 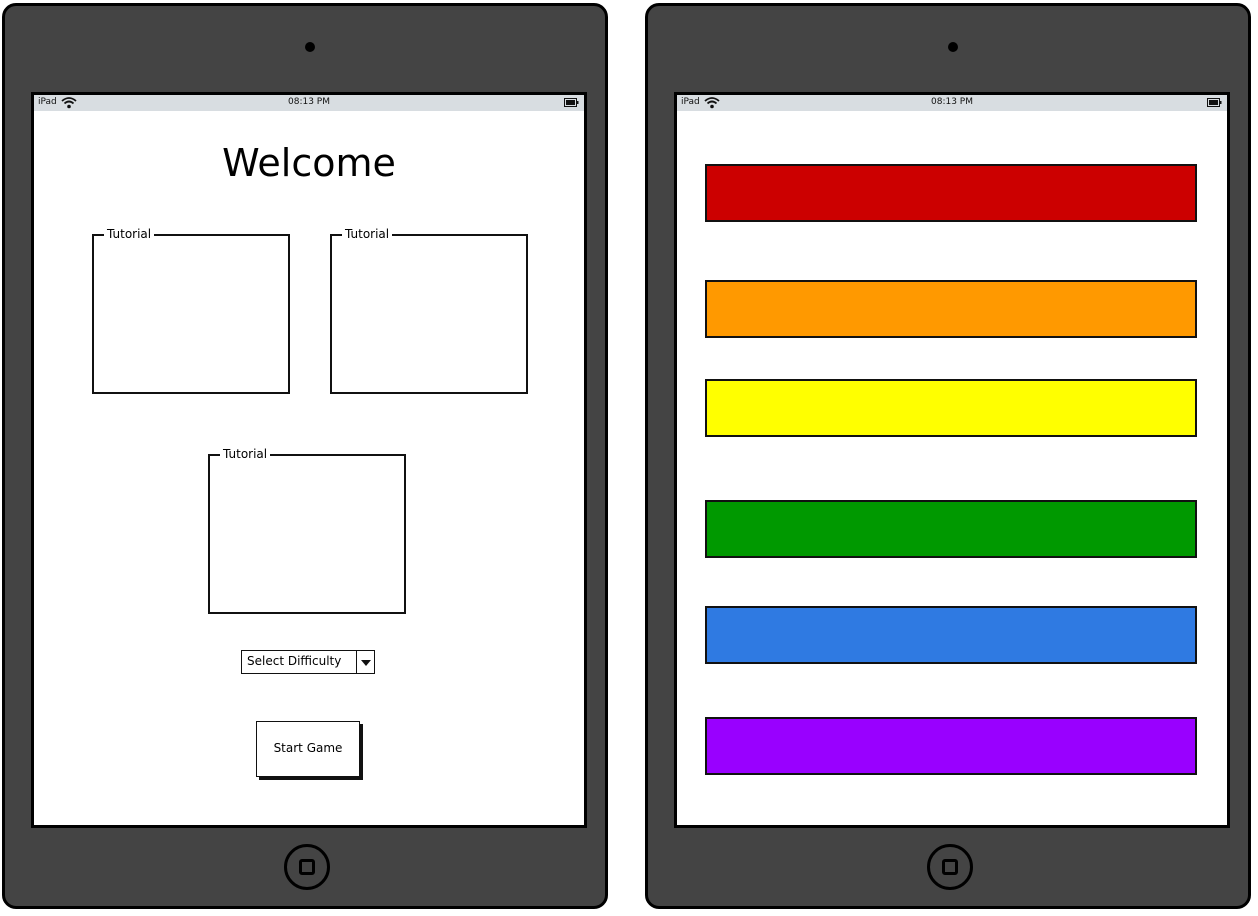 I want to click on color-bar-yellow, so click(x=951, y=408).